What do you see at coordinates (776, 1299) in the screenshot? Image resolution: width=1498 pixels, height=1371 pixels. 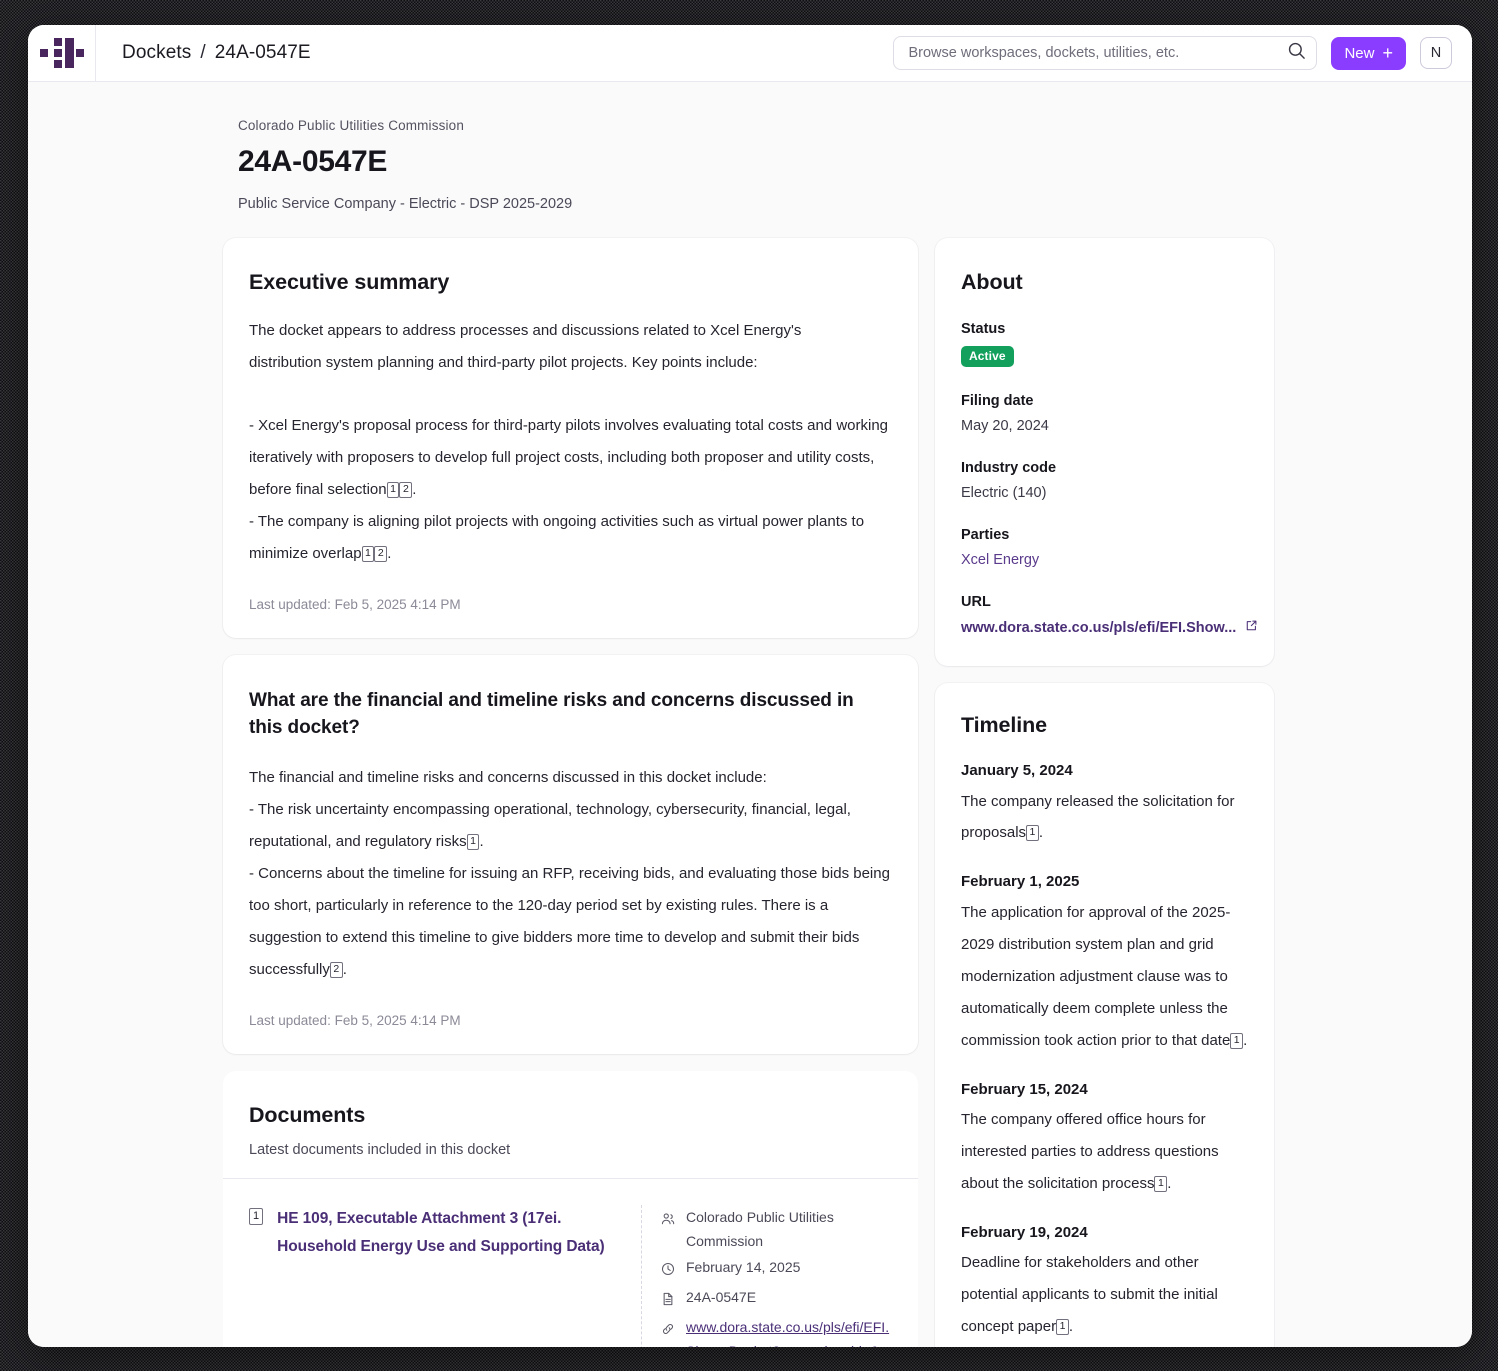 I see `document-docket-row: 24A-0547E` at bounding box center [776, 1299].